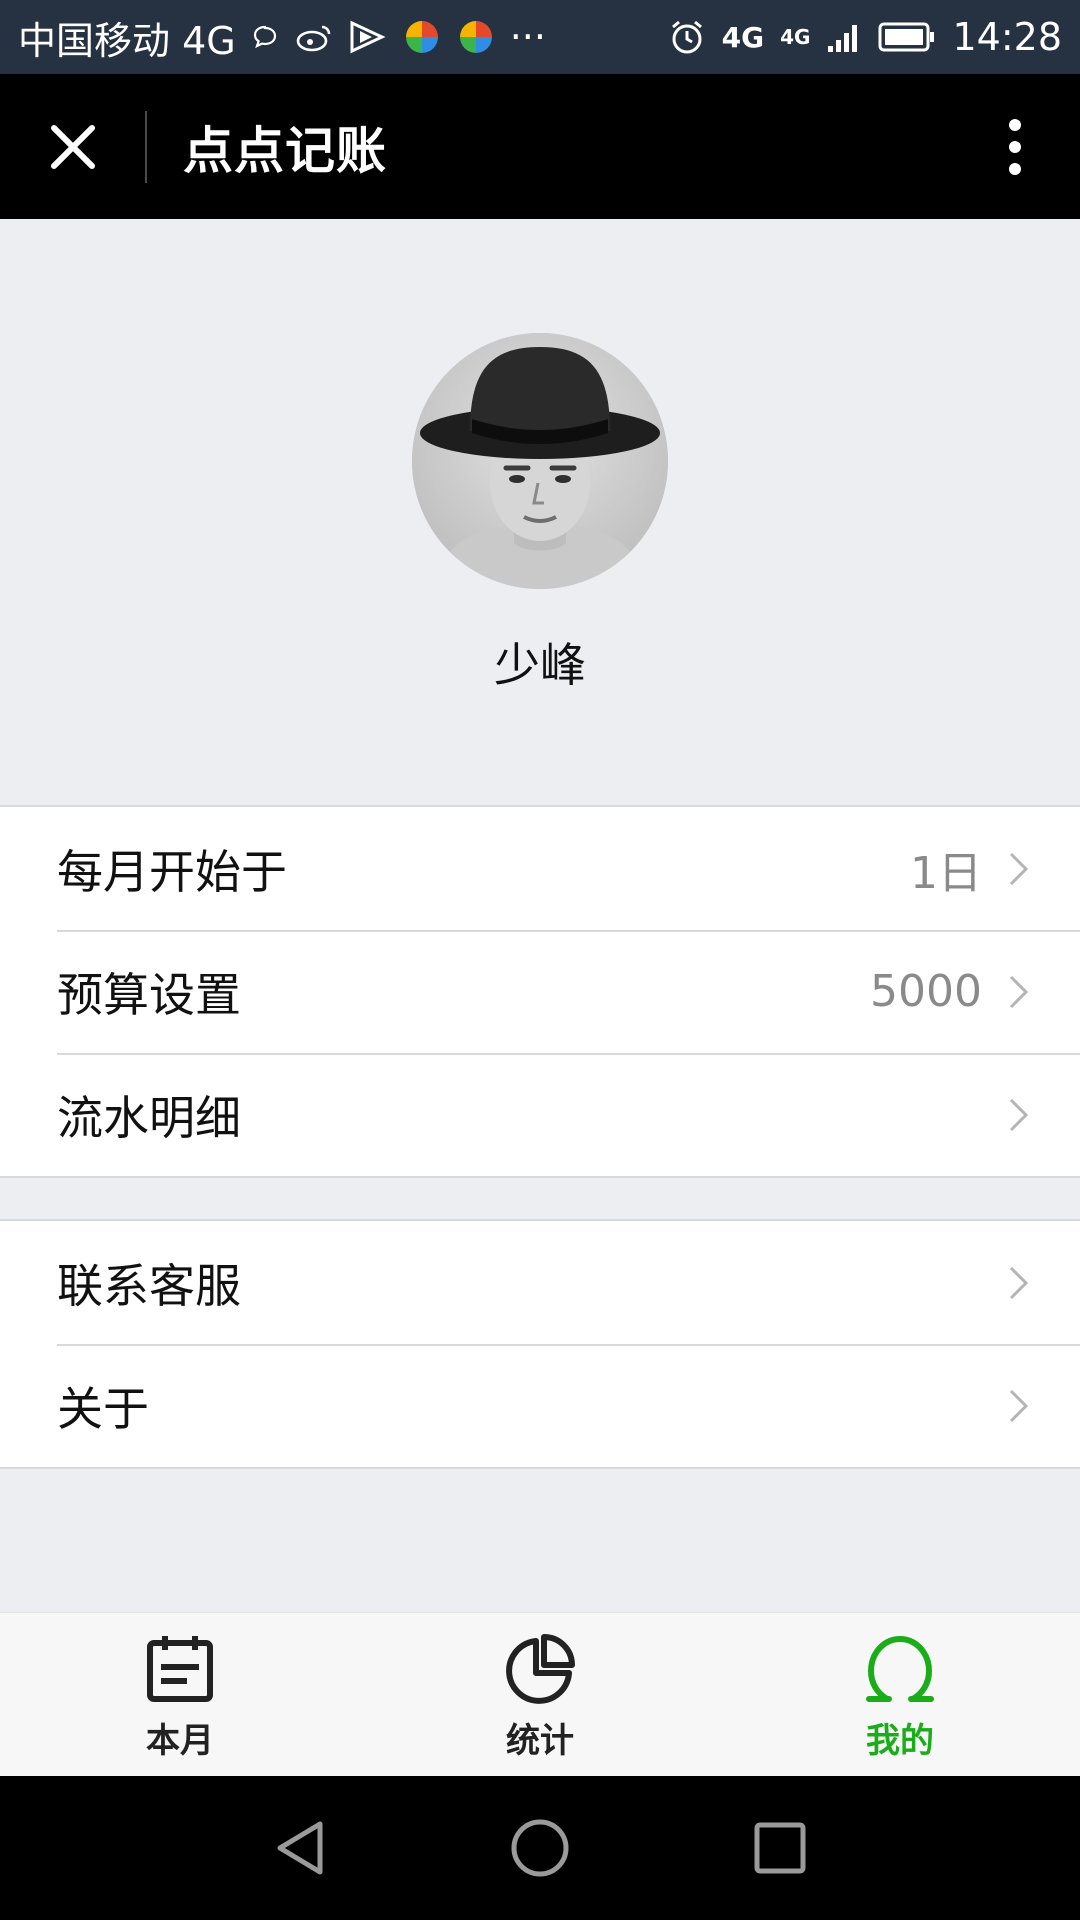 The width and height of the screenshot is (1080, 1920). I want to click on system-nav-bar, so click(540, 1848).